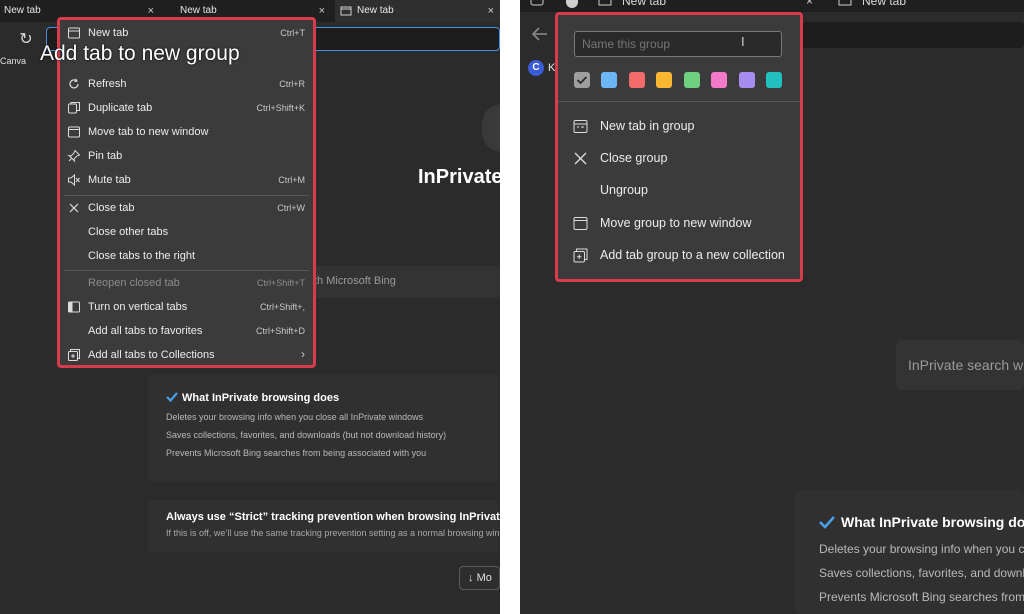 The width and height of the screenshot is (1024, 614). I want to click on text-cursor-icon: I, so click(743, 41).